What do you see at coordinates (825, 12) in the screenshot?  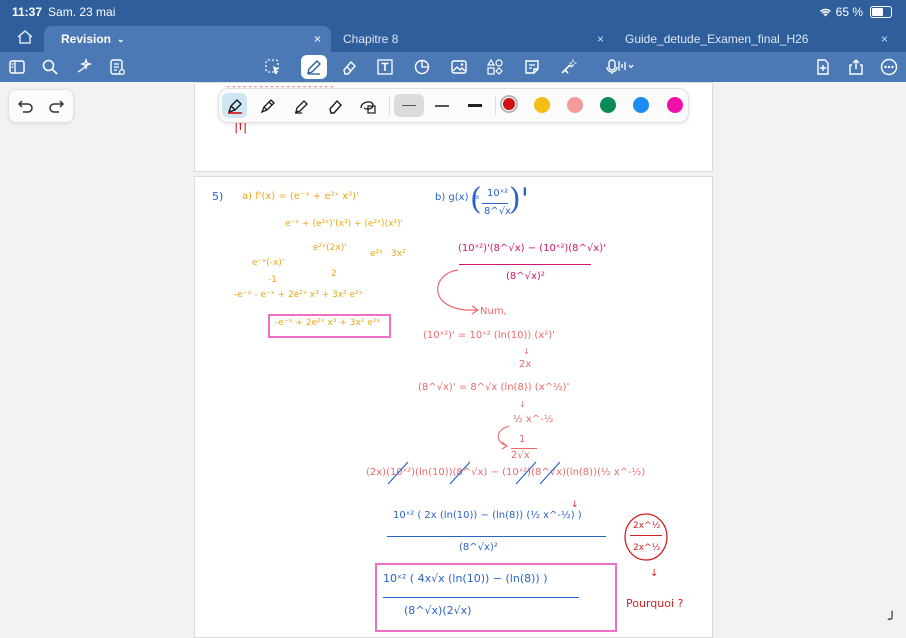 I see `wifi-icon` at bounding box center [825, 12].